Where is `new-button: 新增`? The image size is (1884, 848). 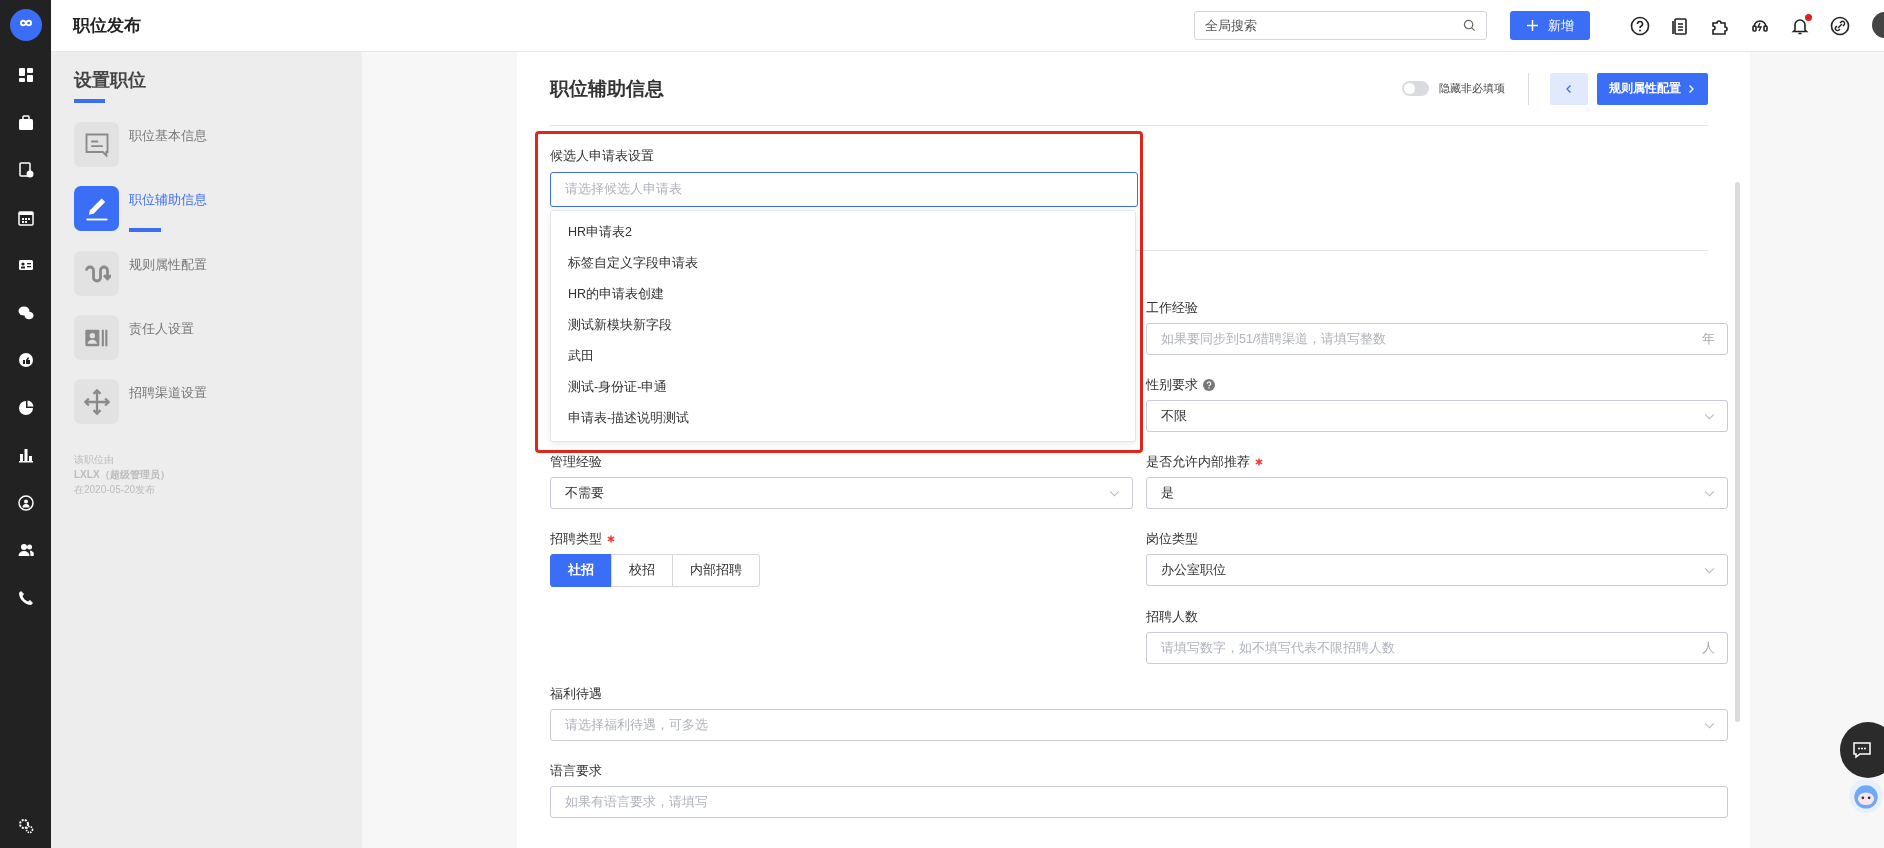
new-button: 新增 is located at coordinates (1550, 25).